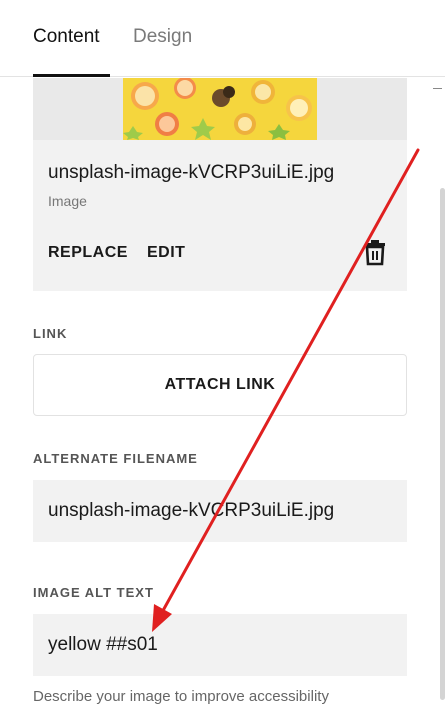  I want to click on active-tab-indicator, so click(71, 75).